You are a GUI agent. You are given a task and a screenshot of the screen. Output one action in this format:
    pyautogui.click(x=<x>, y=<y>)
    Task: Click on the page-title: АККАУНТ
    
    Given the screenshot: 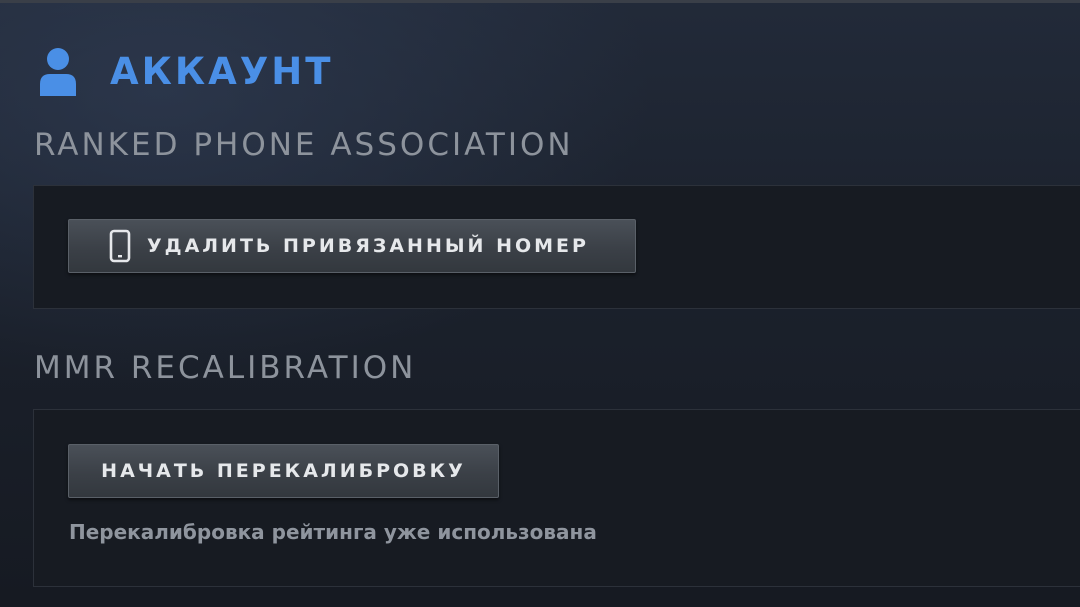 What is the action you would take?
    pyautogui.click(x=222, y=71)
    